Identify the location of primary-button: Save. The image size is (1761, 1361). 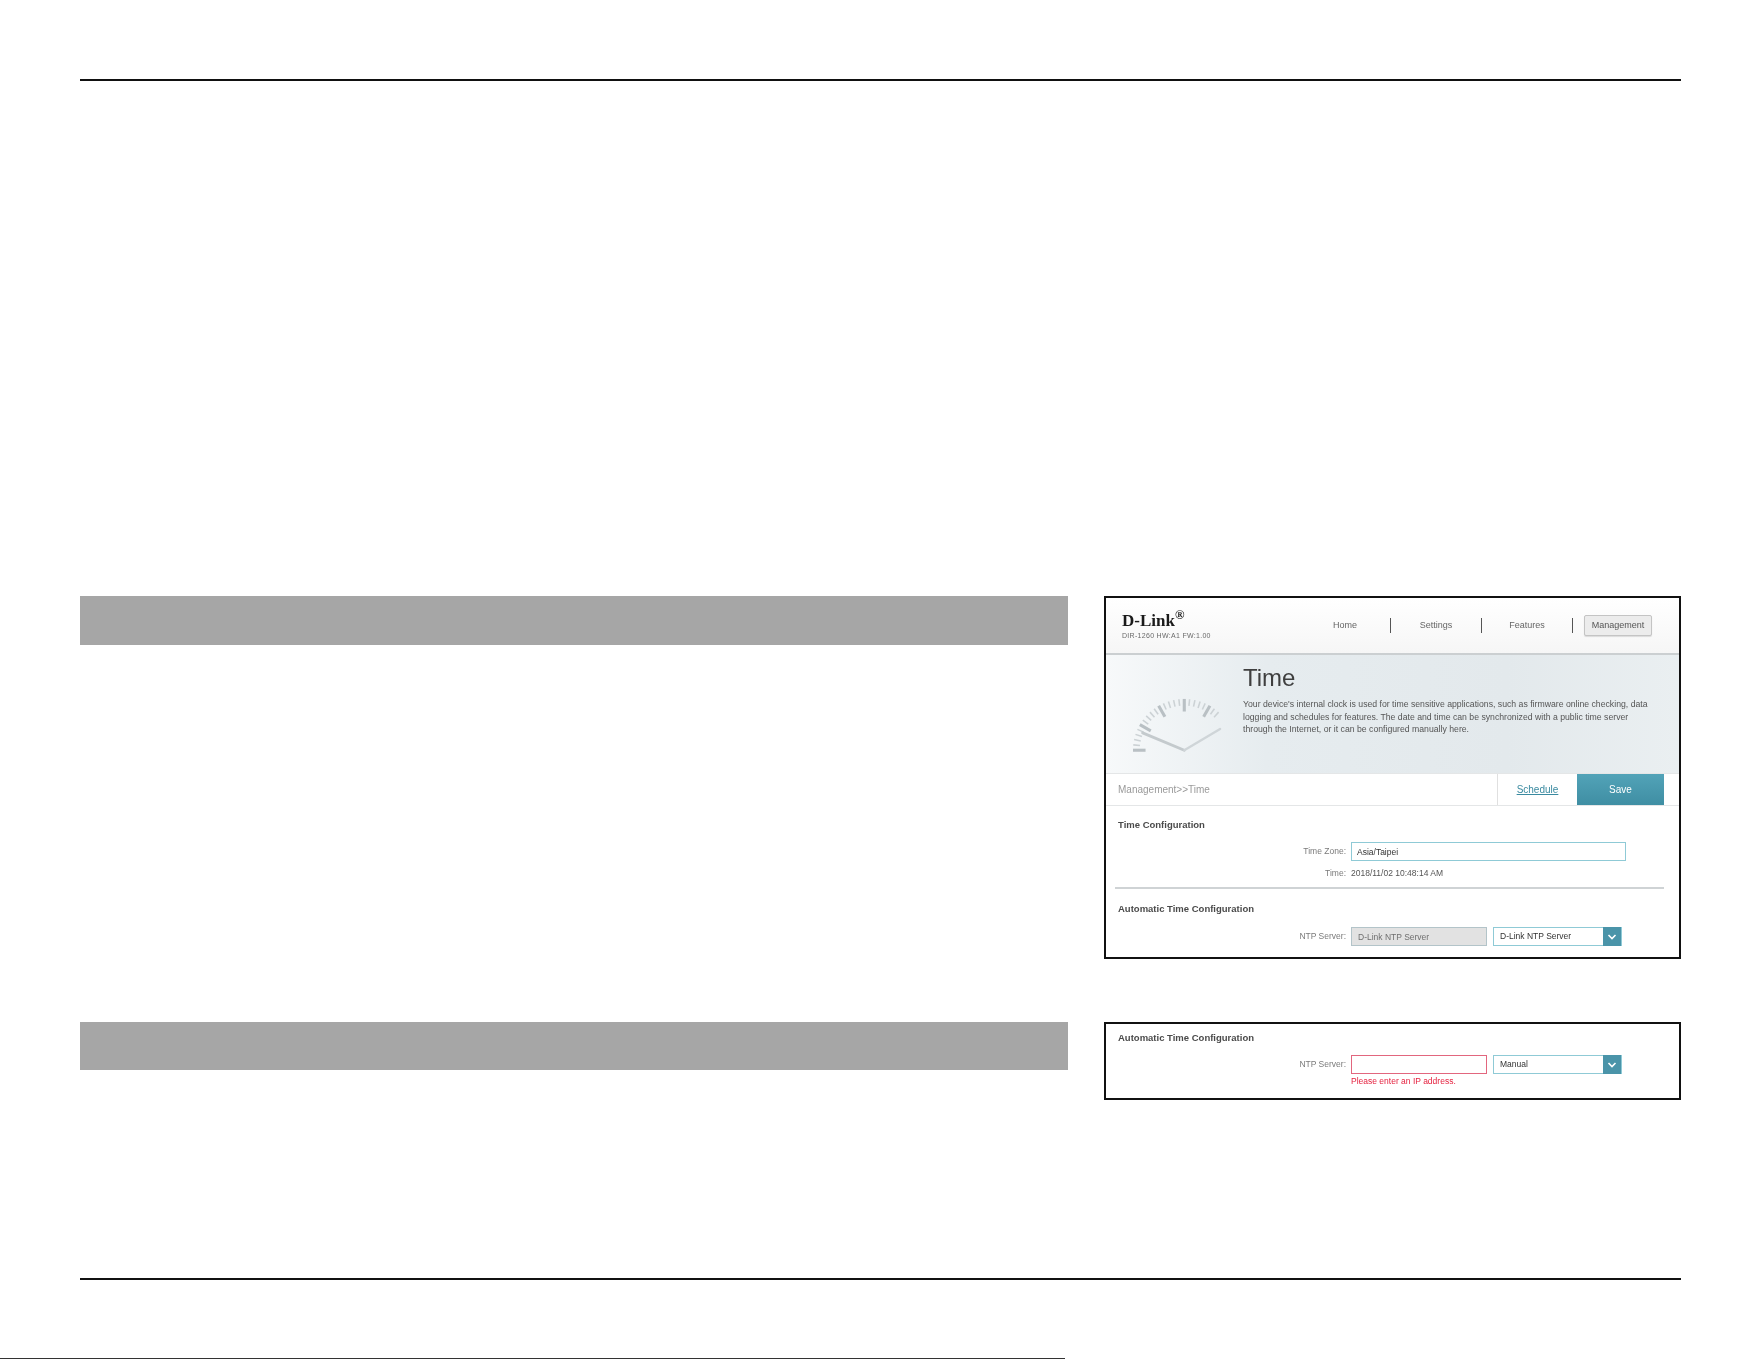
(1620, 789).